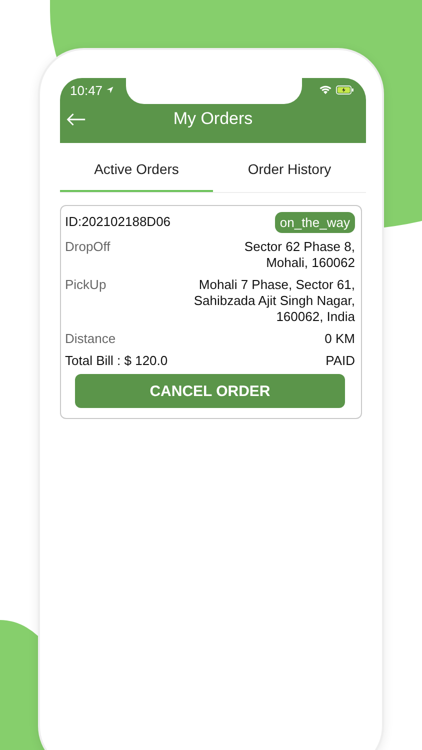  I want to click on wifi-icon, so click(325, 90).